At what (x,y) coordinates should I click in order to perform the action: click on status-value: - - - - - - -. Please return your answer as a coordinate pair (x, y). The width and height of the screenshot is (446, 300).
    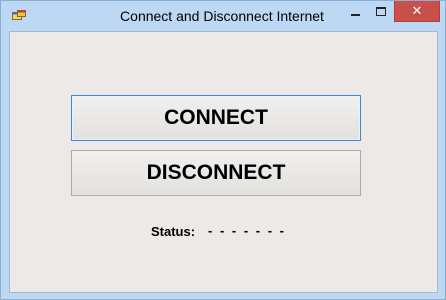
    Looking at the image, I should click on (247, 230).